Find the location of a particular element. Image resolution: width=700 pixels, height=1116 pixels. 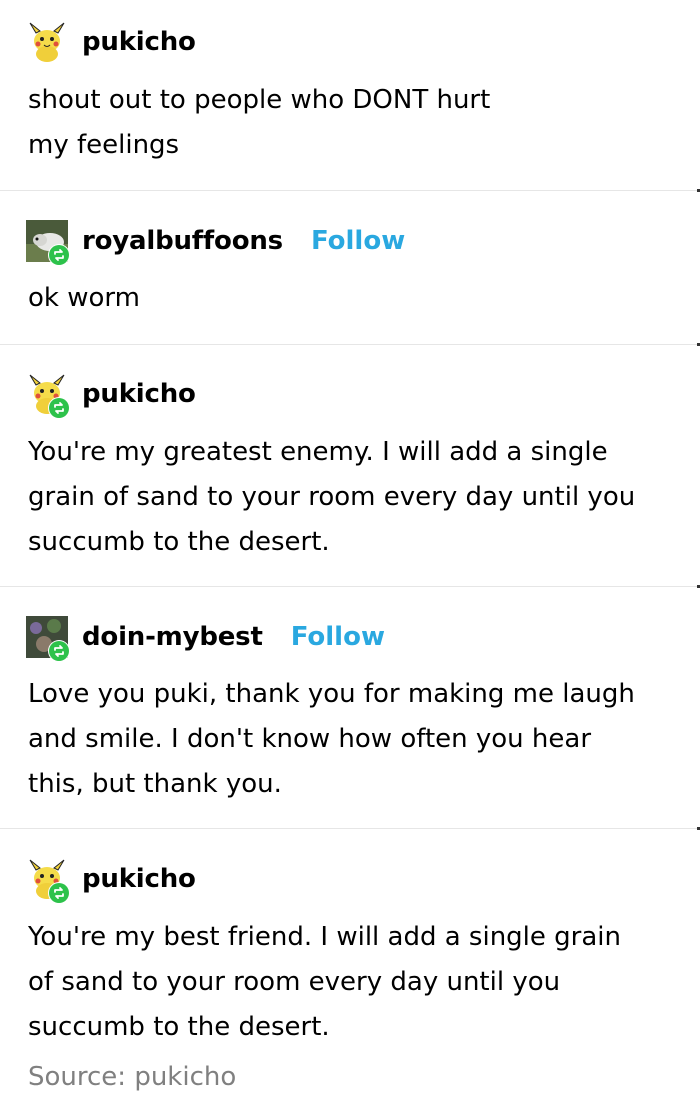

source-link: Source: pukicho is located at coordinates (132, 1077).